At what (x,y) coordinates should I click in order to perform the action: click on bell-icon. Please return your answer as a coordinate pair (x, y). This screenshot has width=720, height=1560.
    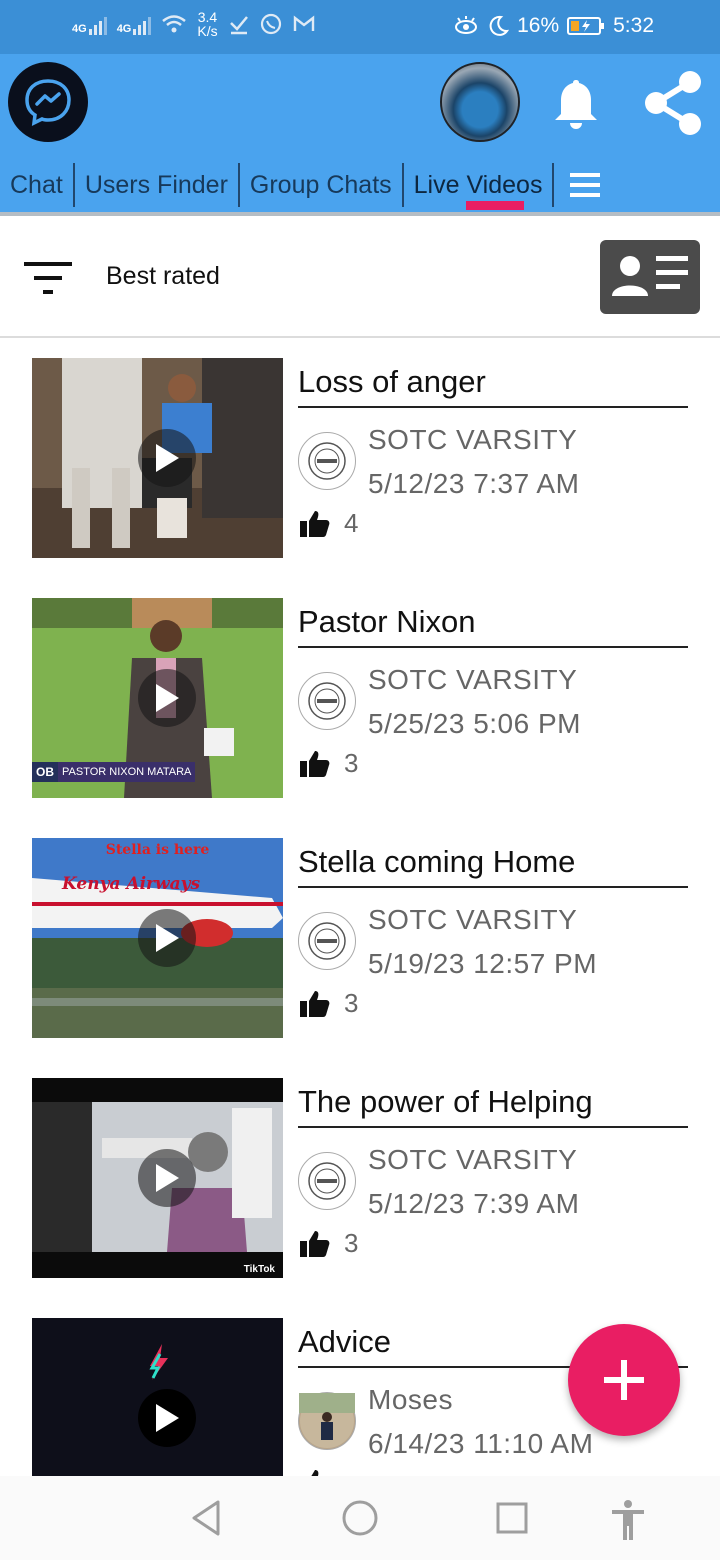
    Looking at the image, I should click on (576, 104).